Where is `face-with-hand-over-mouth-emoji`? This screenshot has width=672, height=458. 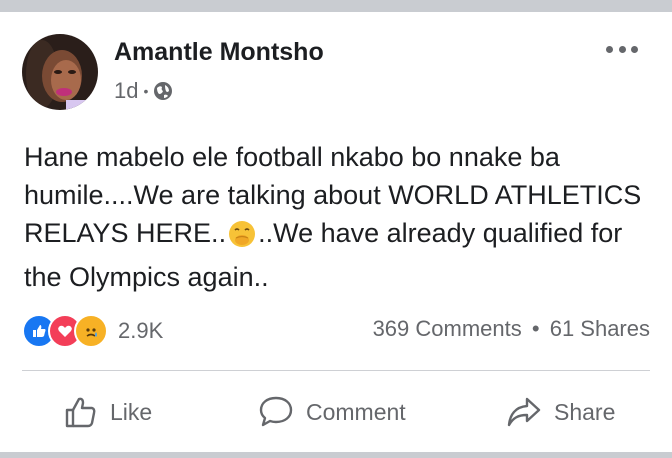 face-with-hand-over-mouth-emoji is located at coordinates (242, 239).